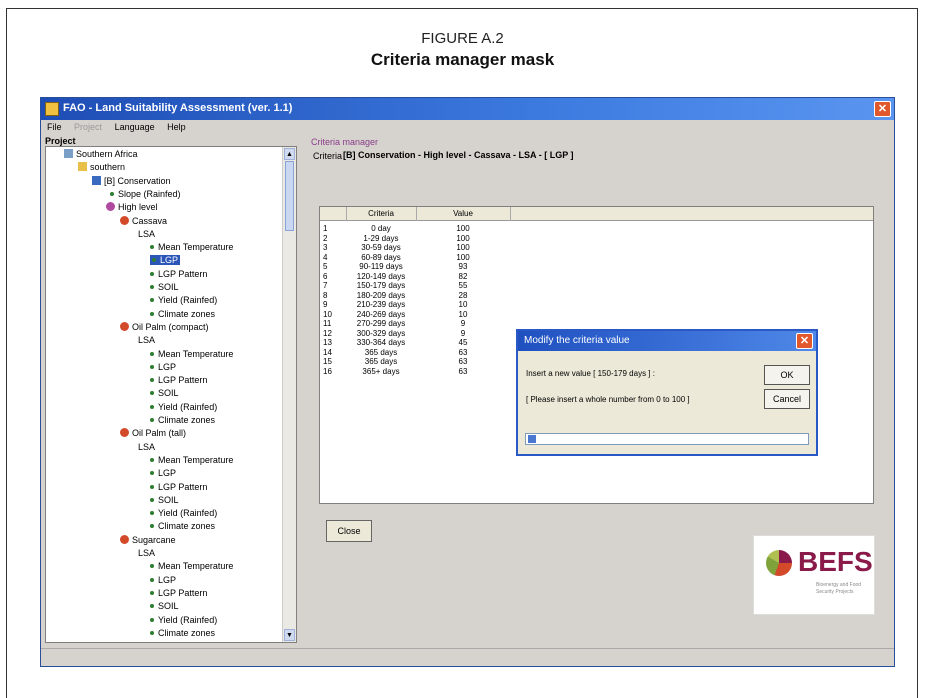 The image size is (925, 698). What do you see at coordinates (101, 154) in the screenshot?
I see `tree-node: Southern Africa` at bounding box center [101, 154].